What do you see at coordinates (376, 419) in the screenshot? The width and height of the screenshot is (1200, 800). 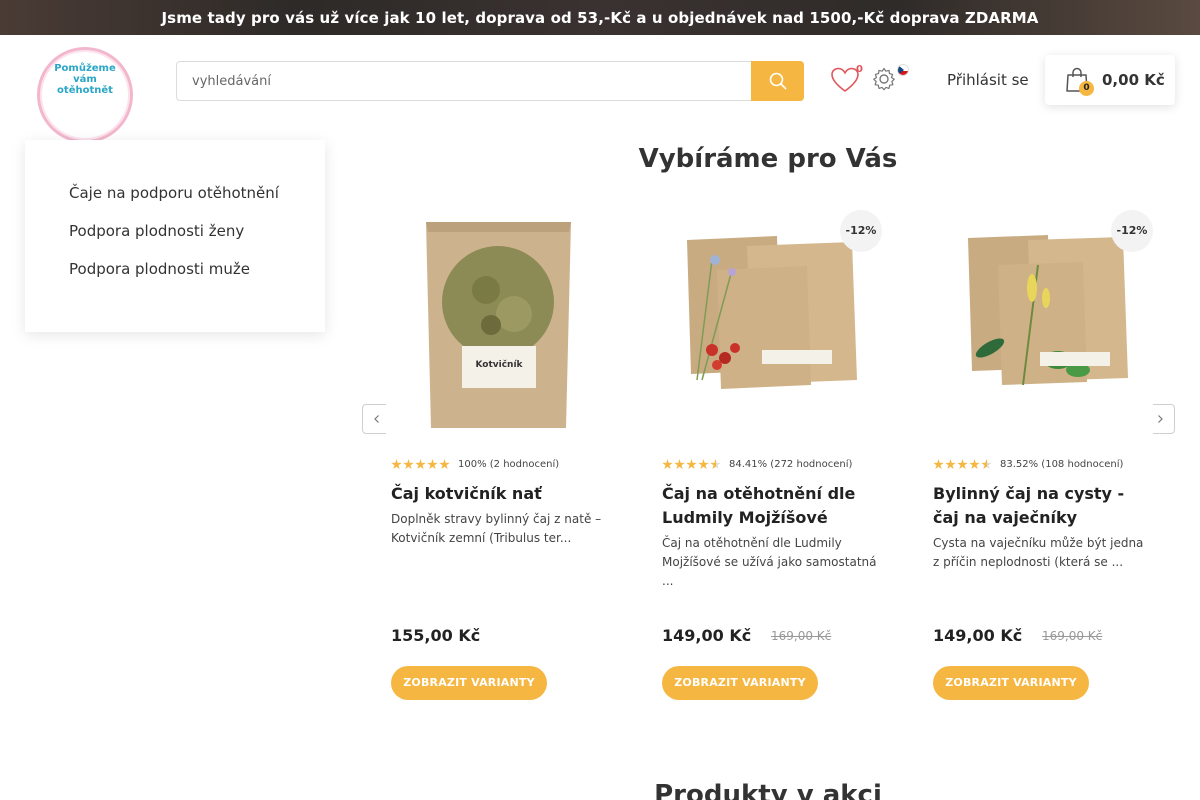 I see `chevron-left-icon` at bounding box center [376, 419].